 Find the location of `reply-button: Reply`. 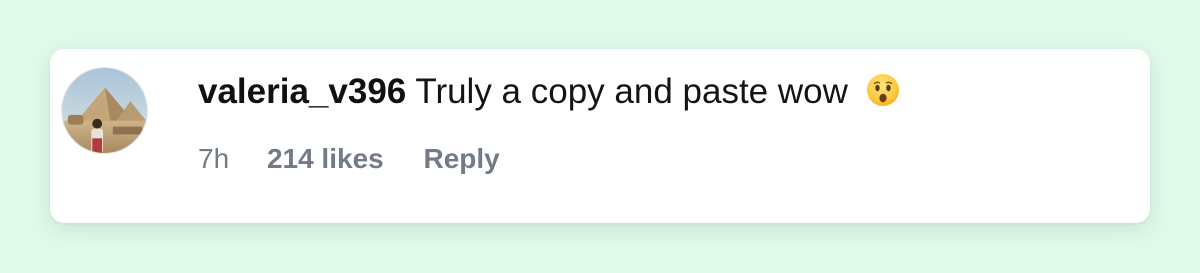

reply-button: Reply is located at coordinates (462, 159).